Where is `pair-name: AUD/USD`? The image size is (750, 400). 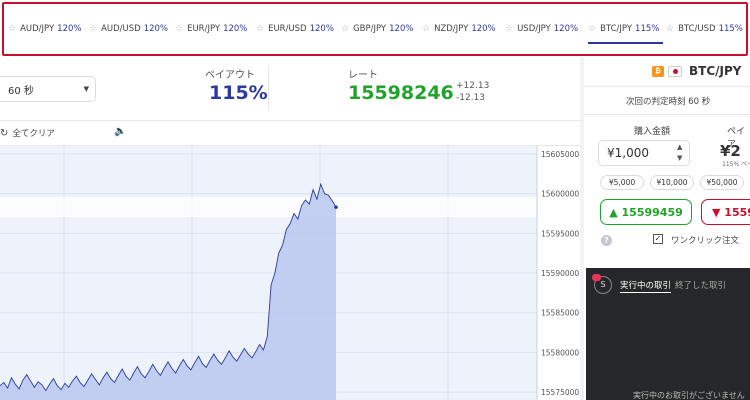 pair-name: AUD/USD is located at coordinates (121, 29).